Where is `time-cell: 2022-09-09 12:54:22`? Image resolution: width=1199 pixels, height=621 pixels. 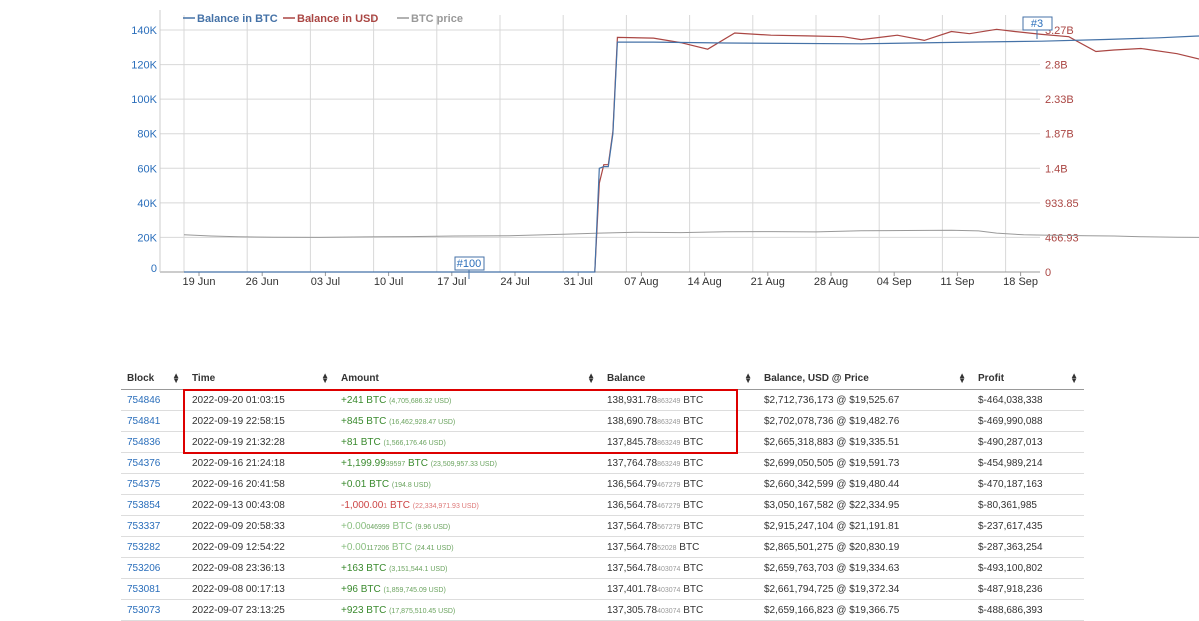 time-cell: 2022-09-09 12:54:22 is located at coordinates (260, 547).